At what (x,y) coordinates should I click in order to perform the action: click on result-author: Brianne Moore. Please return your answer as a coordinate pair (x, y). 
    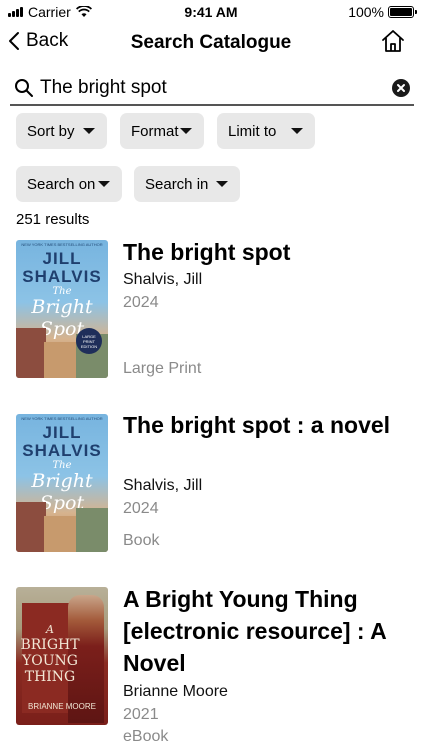
    Looking at the image, I should click on (175, 691).